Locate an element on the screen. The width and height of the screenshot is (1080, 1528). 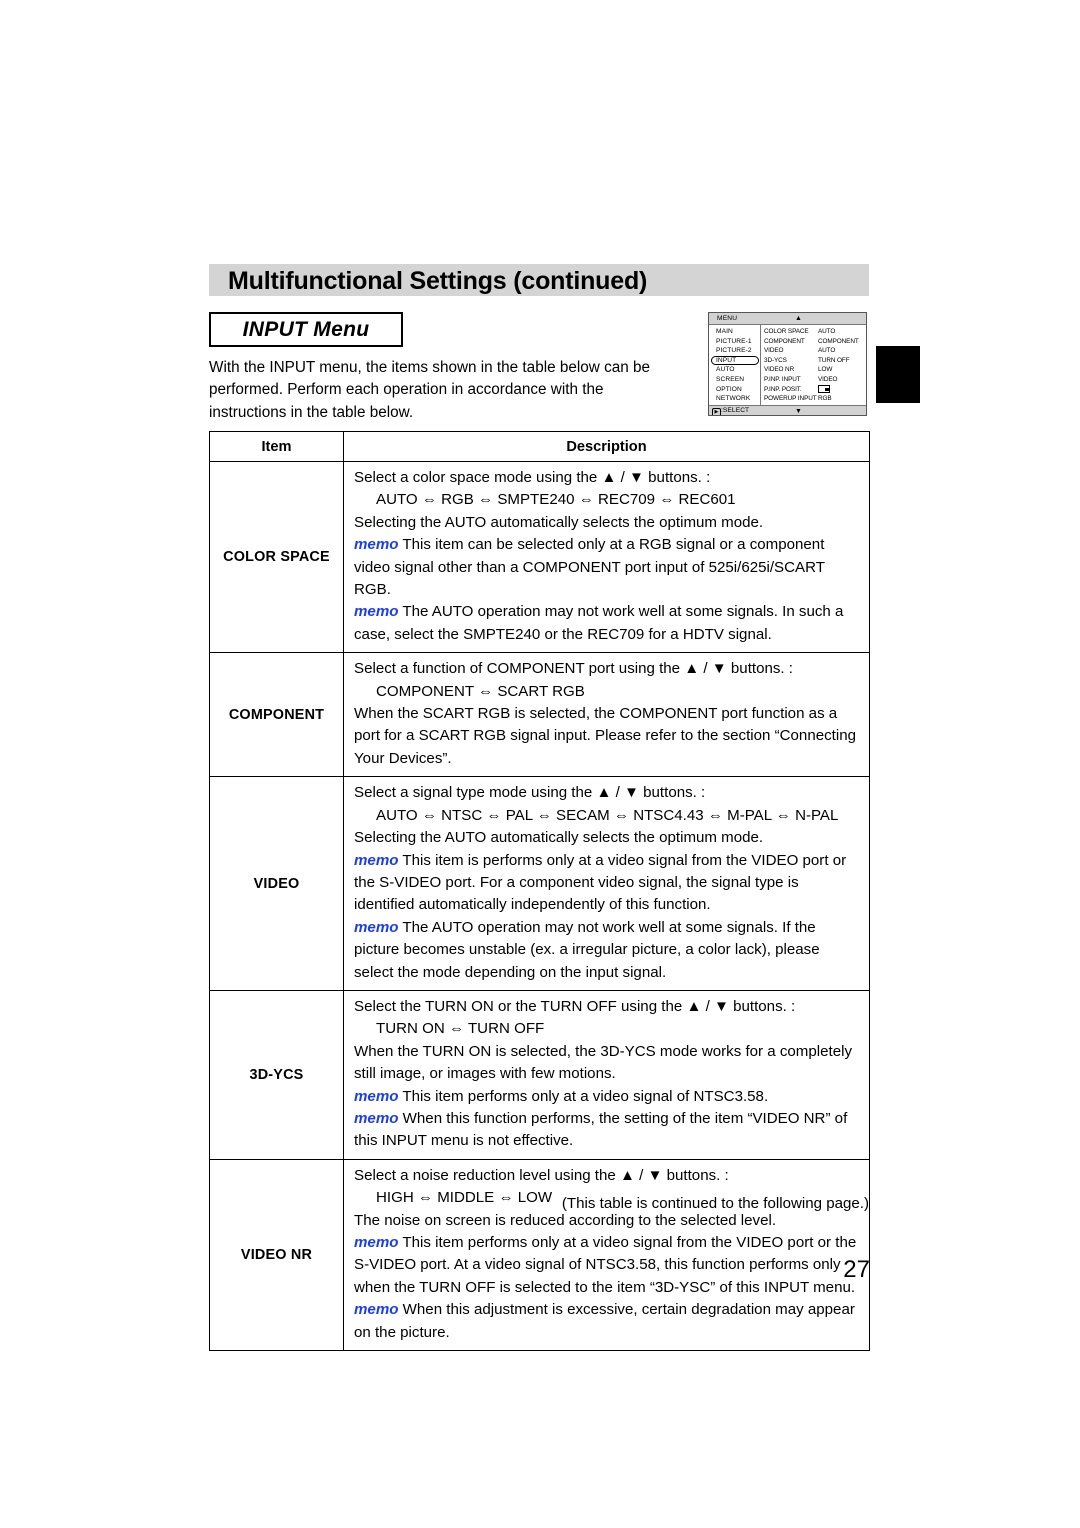
osd-setting-row: POWERUP INPUT RGB is located at coordinates (813, 399).